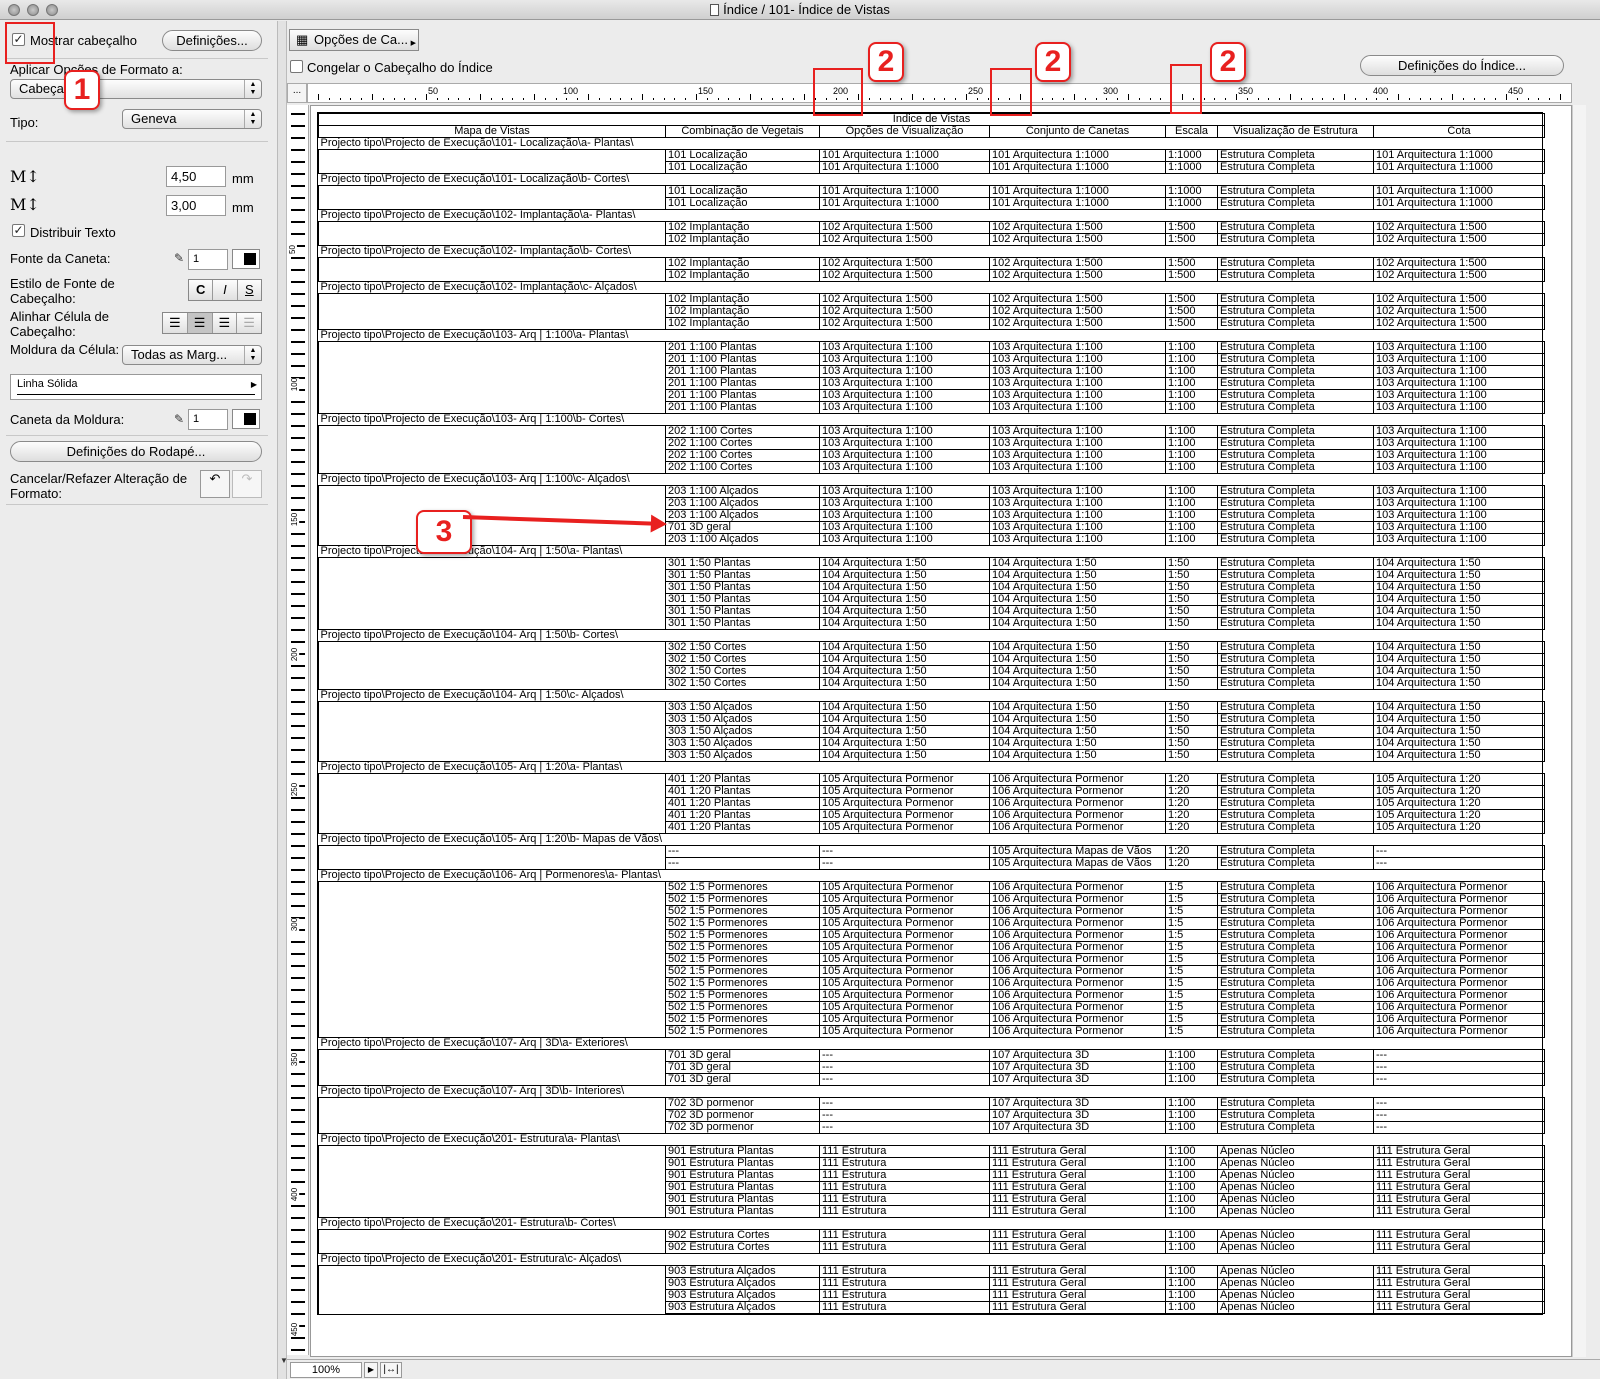 The width and height of the screenshot is (1600, 1379). Describe the element at coordinates (208, 259) in the screenshot. I see `pen-font-field: 1` at that location.